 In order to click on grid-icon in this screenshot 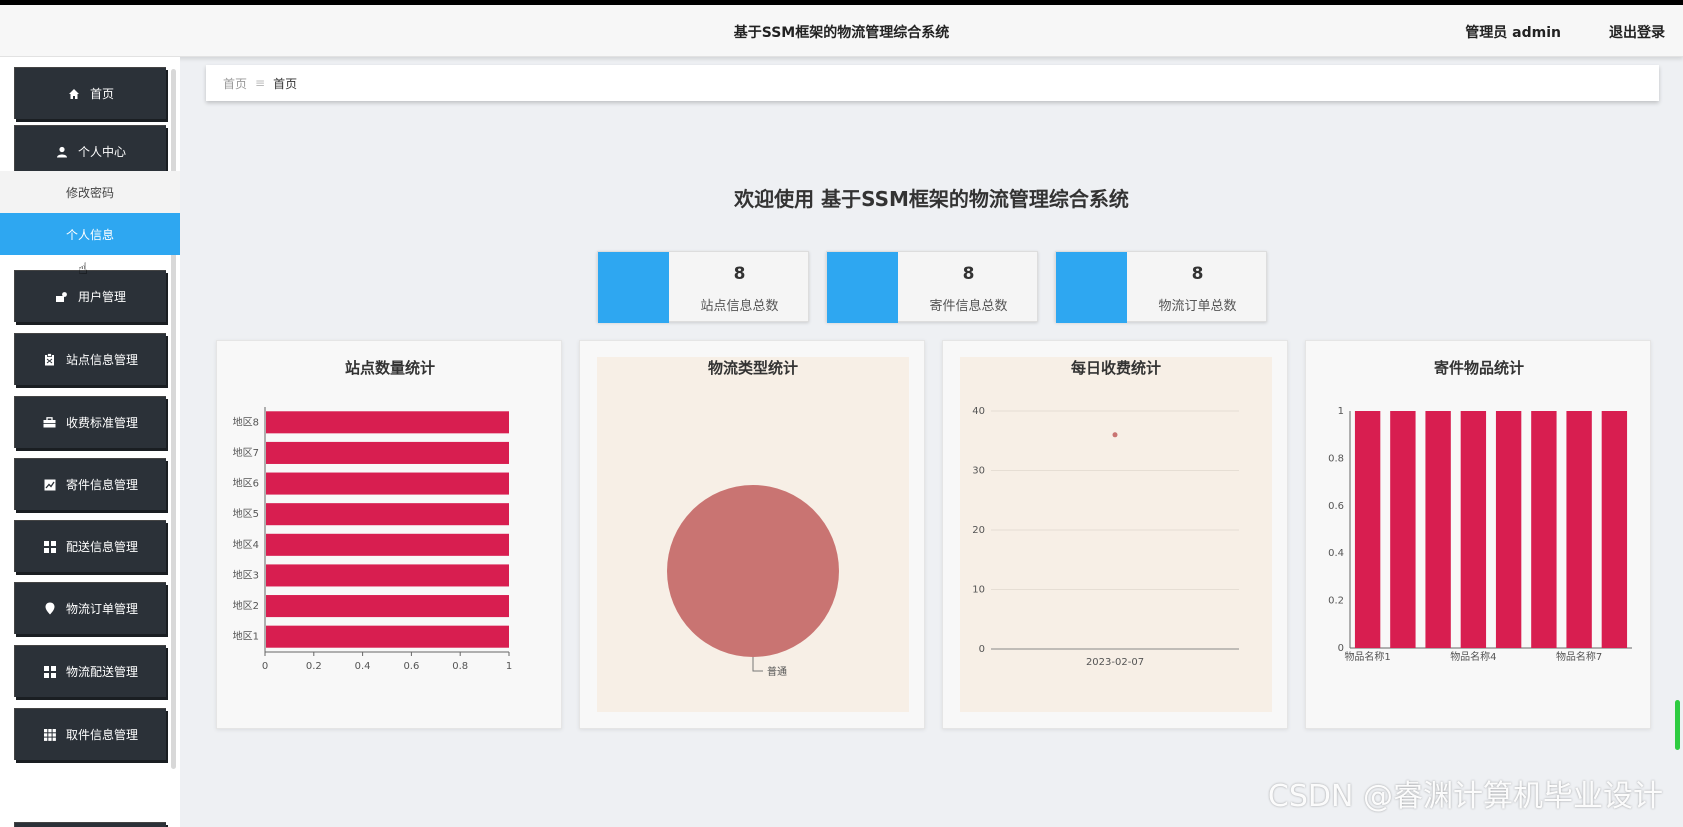, I will do `click(50, 547)`.